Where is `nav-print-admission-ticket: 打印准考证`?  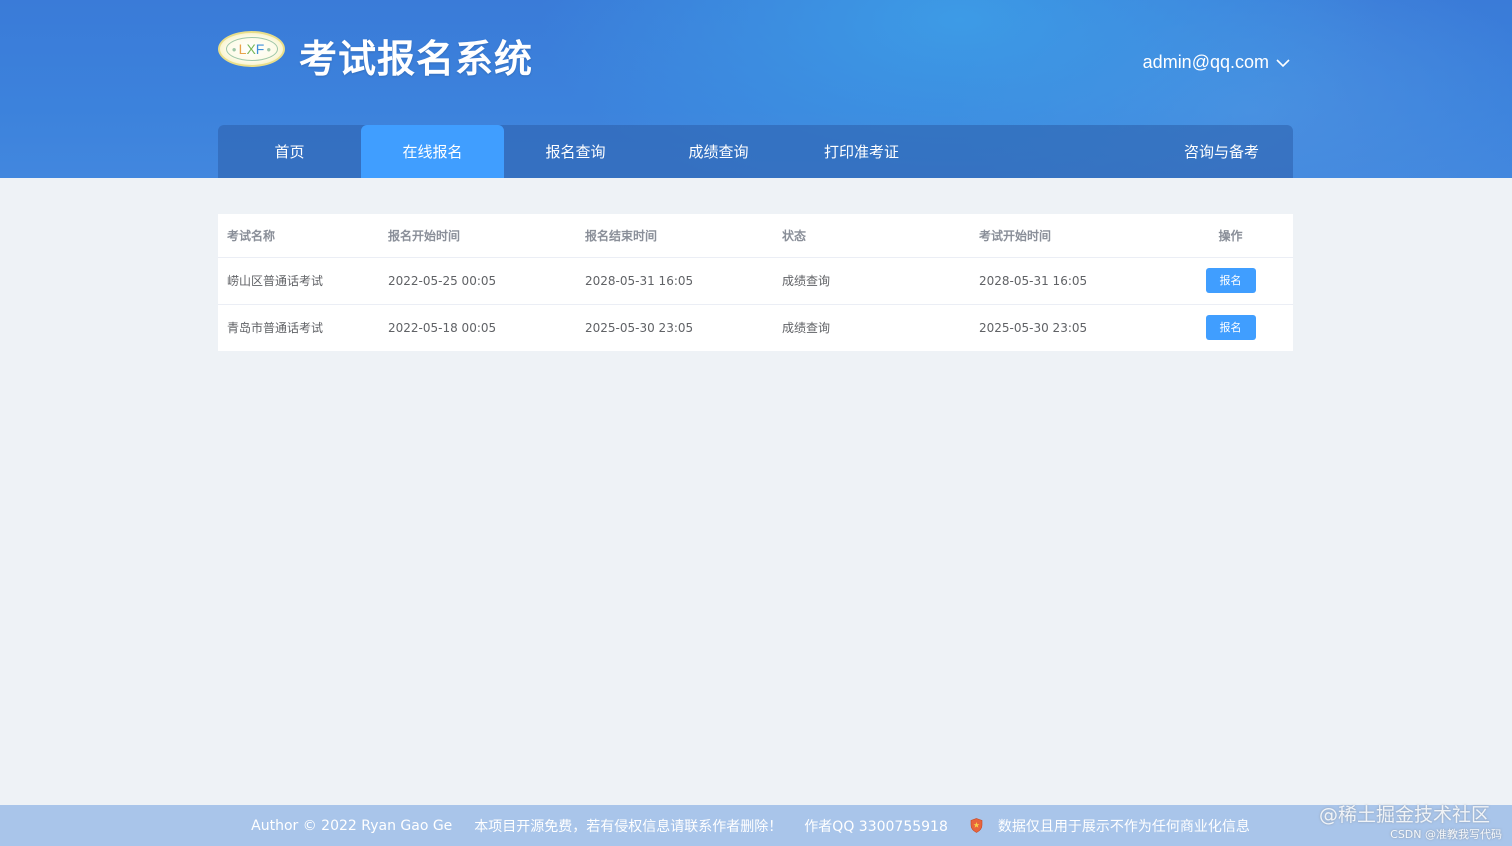
nav-print-admission-ticket: 打印准考证 is located at coordinates (861, 151).